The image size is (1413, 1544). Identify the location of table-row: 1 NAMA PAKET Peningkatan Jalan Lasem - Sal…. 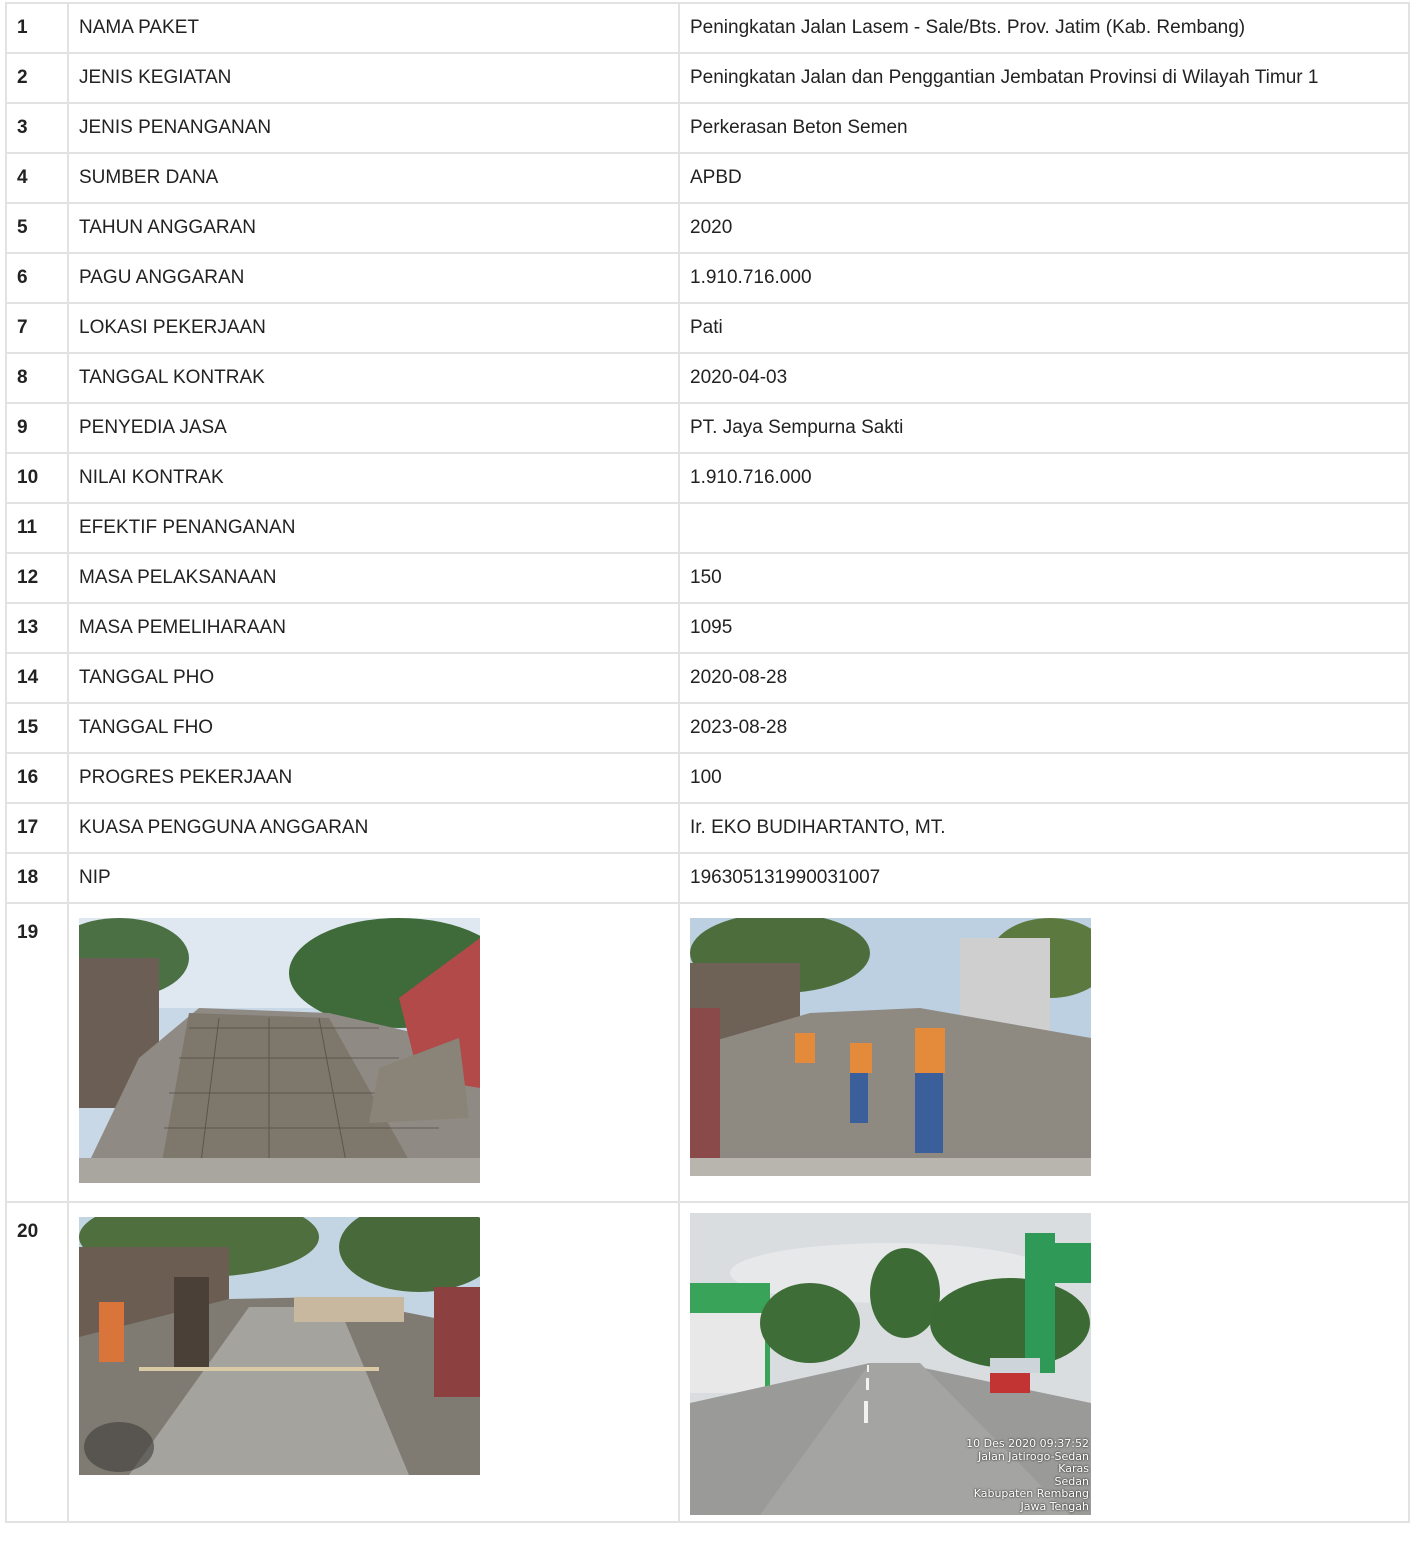
(707, 28).